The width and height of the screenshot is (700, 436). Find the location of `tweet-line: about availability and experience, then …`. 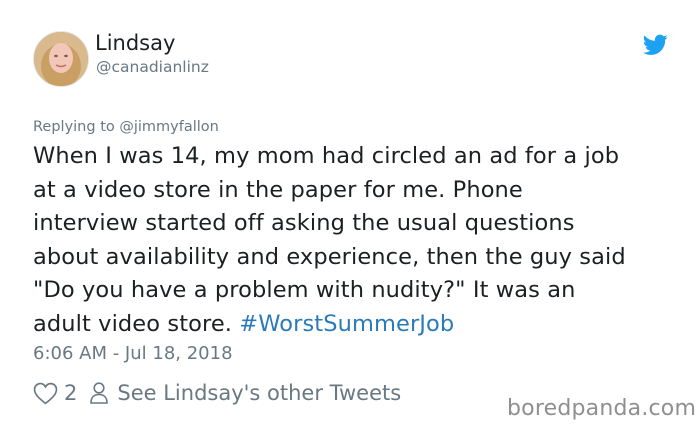

tweet-line: about availability and experience, then … is located at coordinates (329, 256).